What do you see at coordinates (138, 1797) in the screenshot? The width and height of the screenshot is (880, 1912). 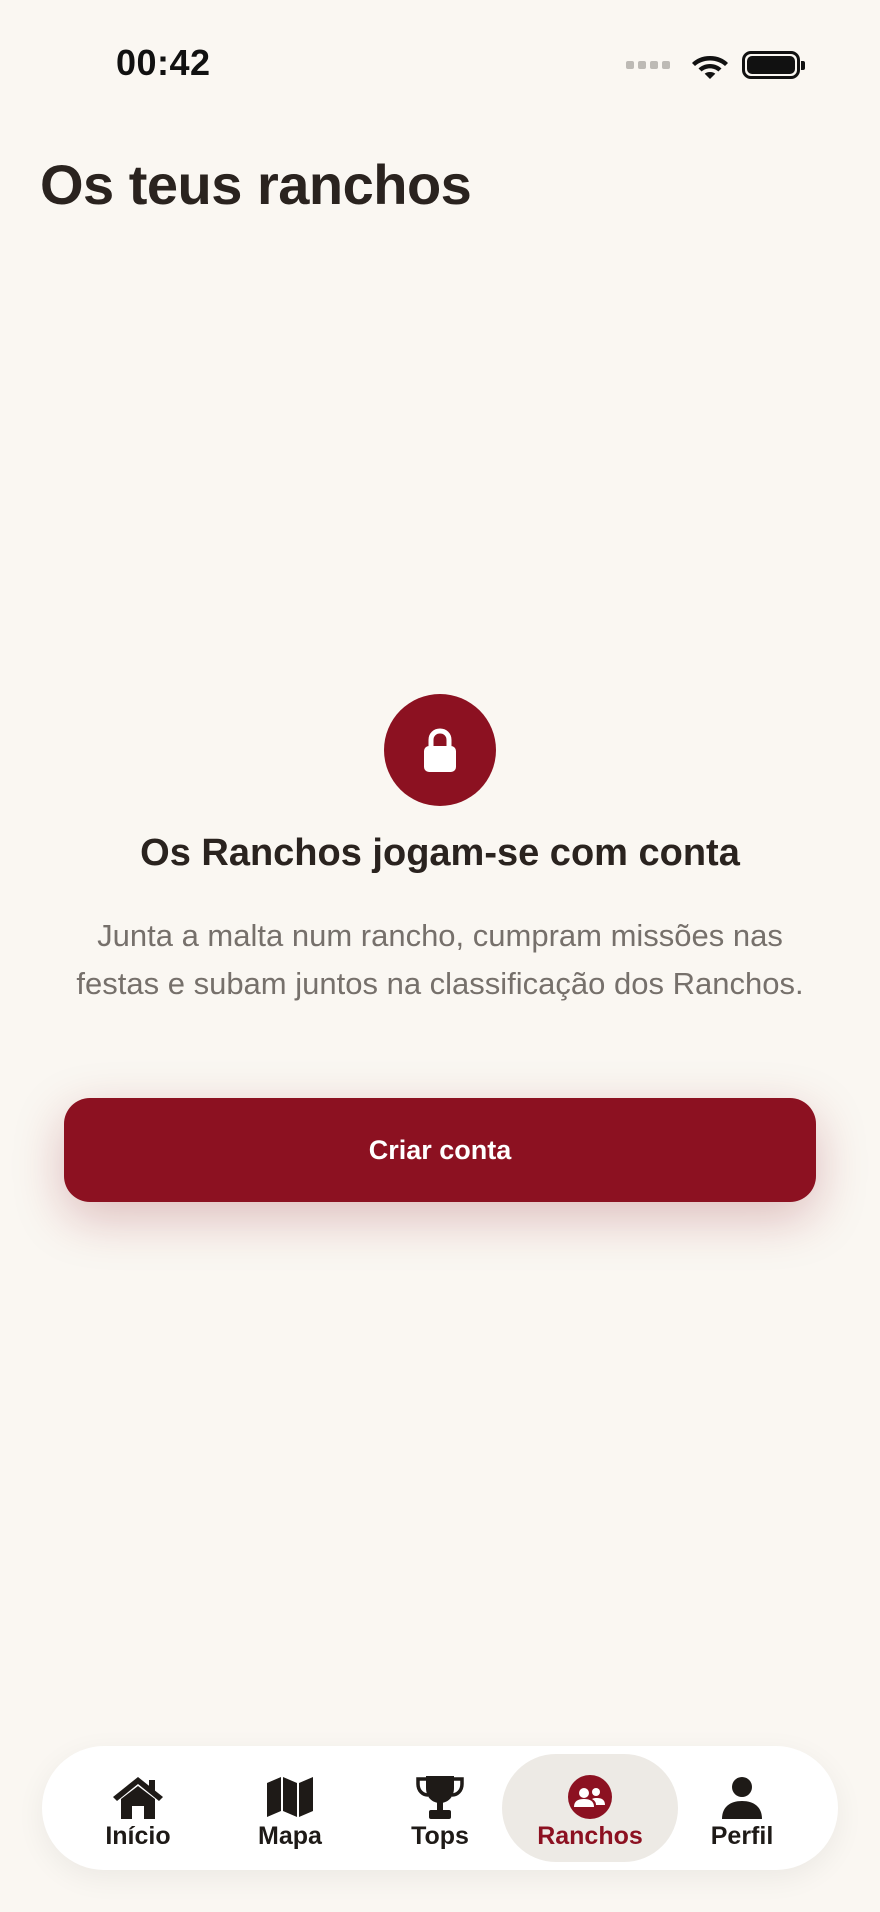 I see `home-icon` at bounding box center [138, 1797].